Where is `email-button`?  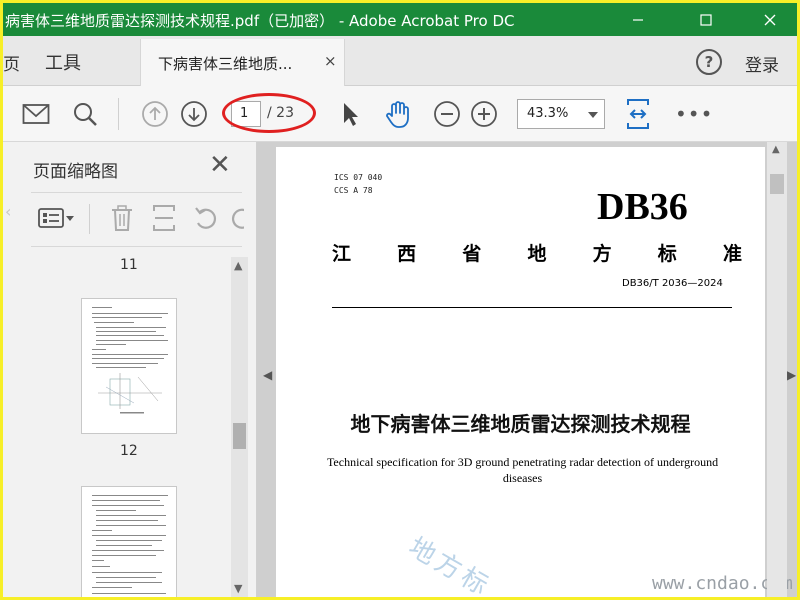 email-button is located at coordinates (36, 114).